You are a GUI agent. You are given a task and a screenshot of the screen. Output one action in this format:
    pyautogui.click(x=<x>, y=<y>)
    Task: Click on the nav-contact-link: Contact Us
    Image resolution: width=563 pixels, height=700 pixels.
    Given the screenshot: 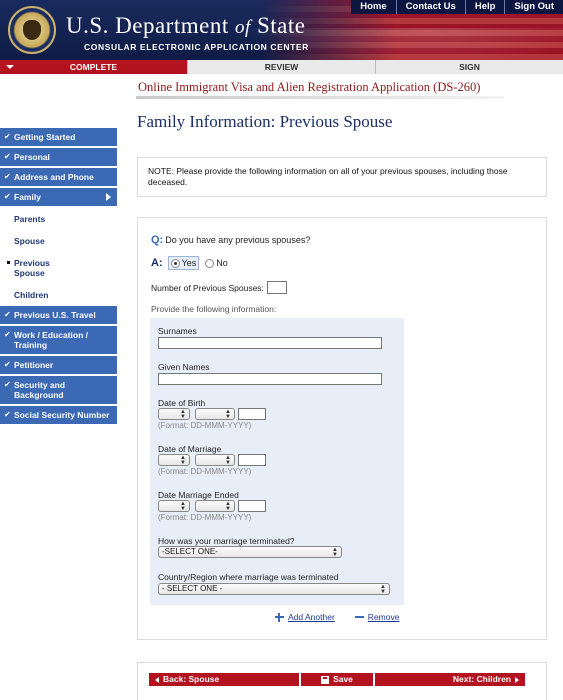 What is the action you would take?
    pyautogui.click(x=430, y=7)
    